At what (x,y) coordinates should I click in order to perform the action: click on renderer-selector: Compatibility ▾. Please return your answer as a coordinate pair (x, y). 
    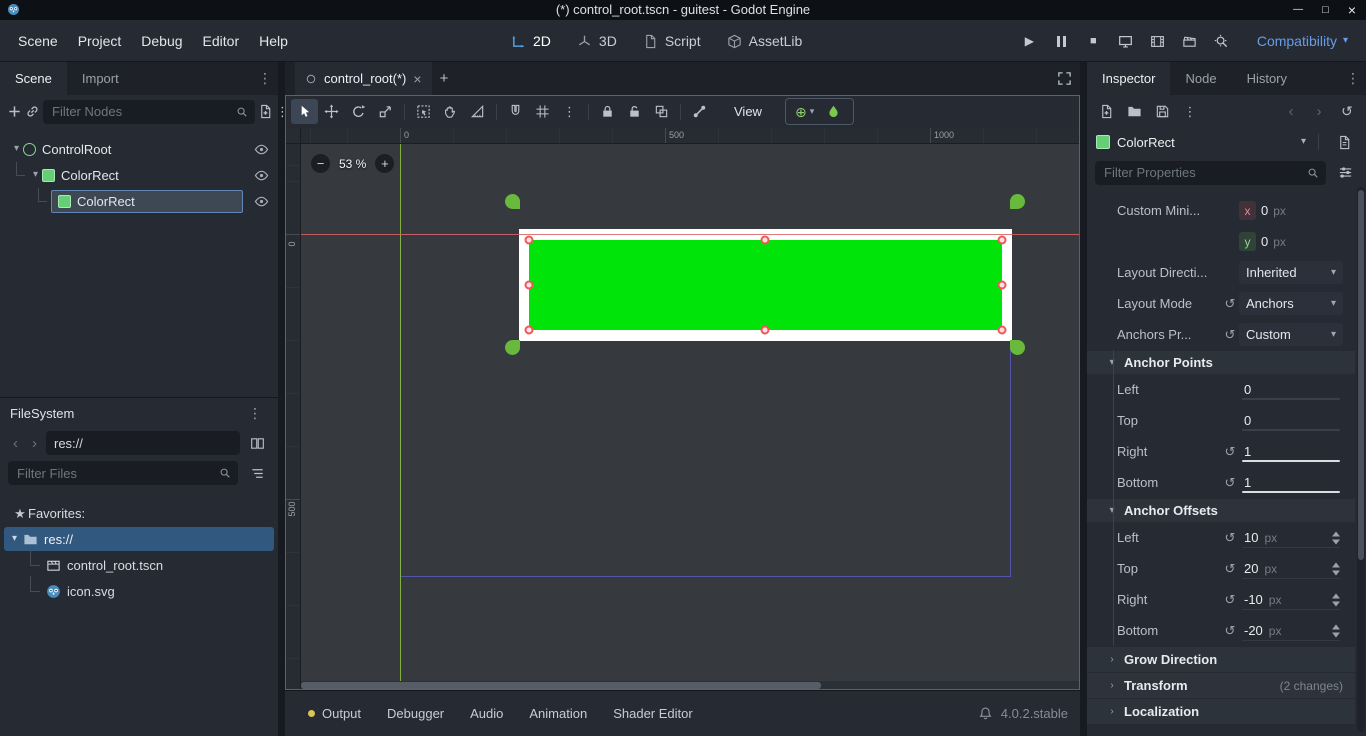
    Looking at the image, I should click on (1302, 41).